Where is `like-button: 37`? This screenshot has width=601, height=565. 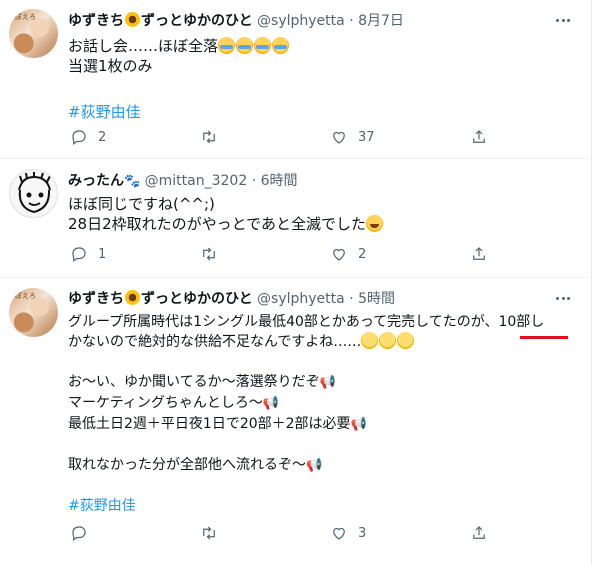 like-button: 37 is located at coordinates (352, 137).